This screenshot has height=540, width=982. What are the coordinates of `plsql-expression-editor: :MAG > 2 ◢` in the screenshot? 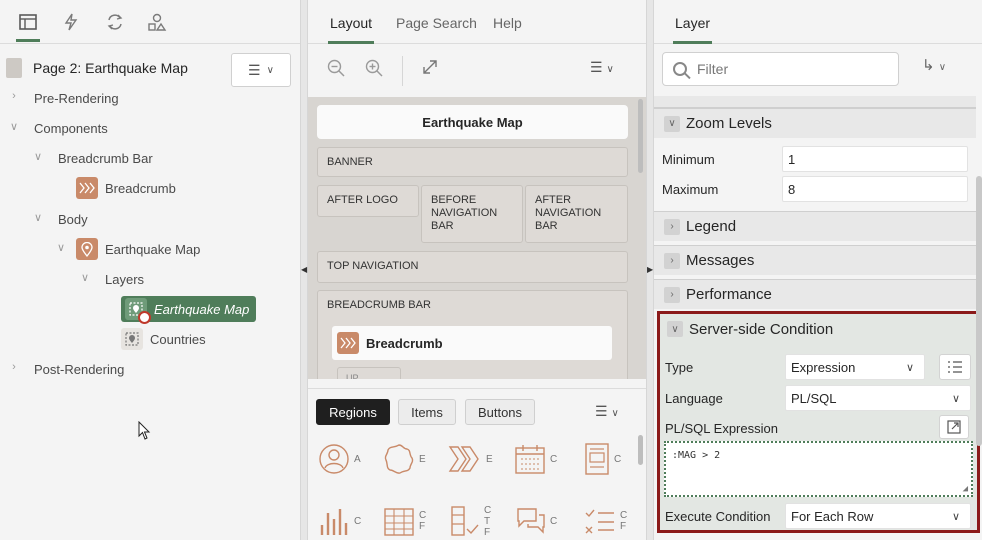 It's located at (818, 469).